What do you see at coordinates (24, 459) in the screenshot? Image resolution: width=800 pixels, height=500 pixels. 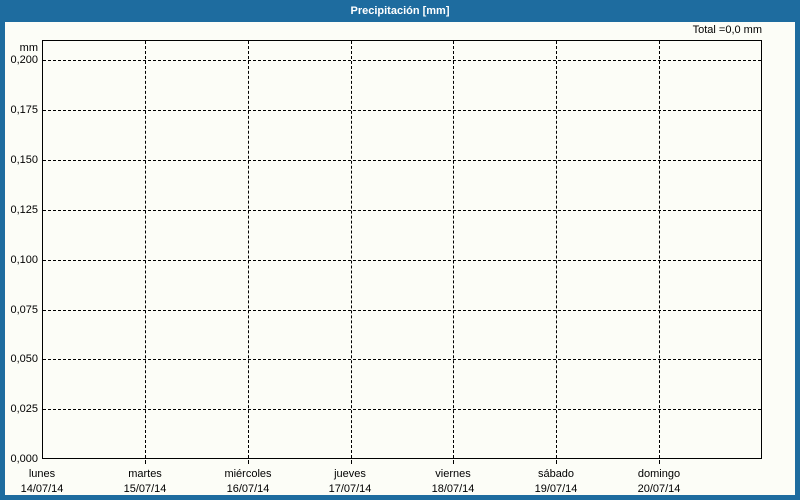 I see `y-tick-label: 0,000` at bounding box center [24, 459].